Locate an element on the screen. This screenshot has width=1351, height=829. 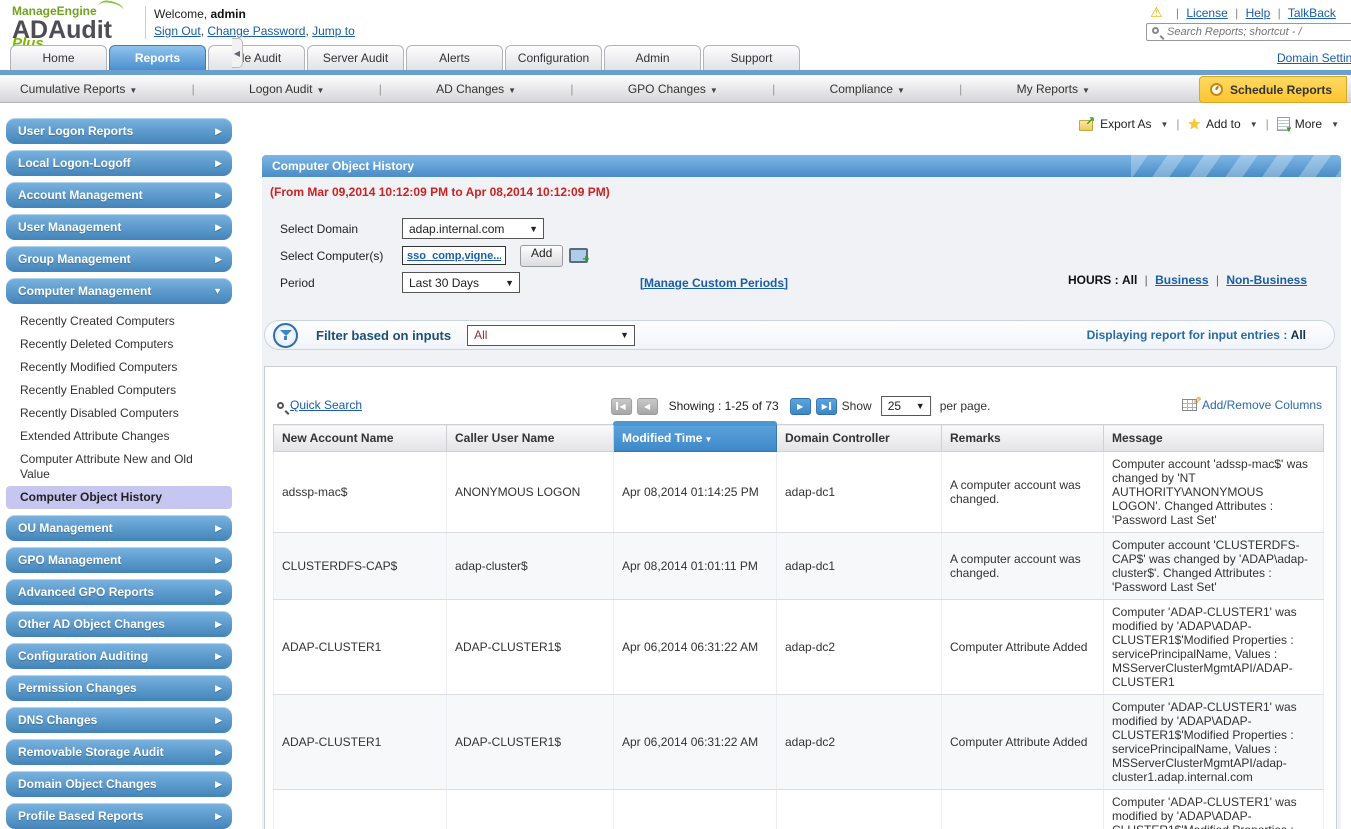
column-header-modified-time: Modified Time ▼ is located at coordinates (694, 436).